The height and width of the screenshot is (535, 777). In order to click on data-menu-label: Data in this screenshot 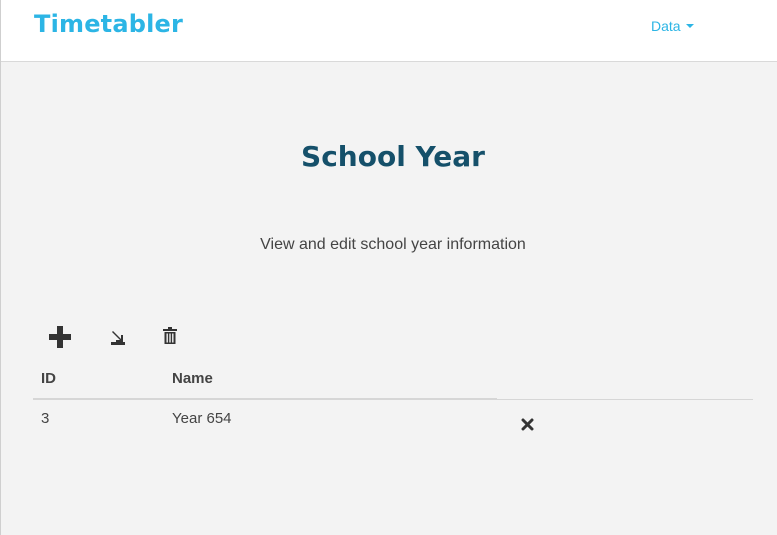, I will do `click(666, 26)`.